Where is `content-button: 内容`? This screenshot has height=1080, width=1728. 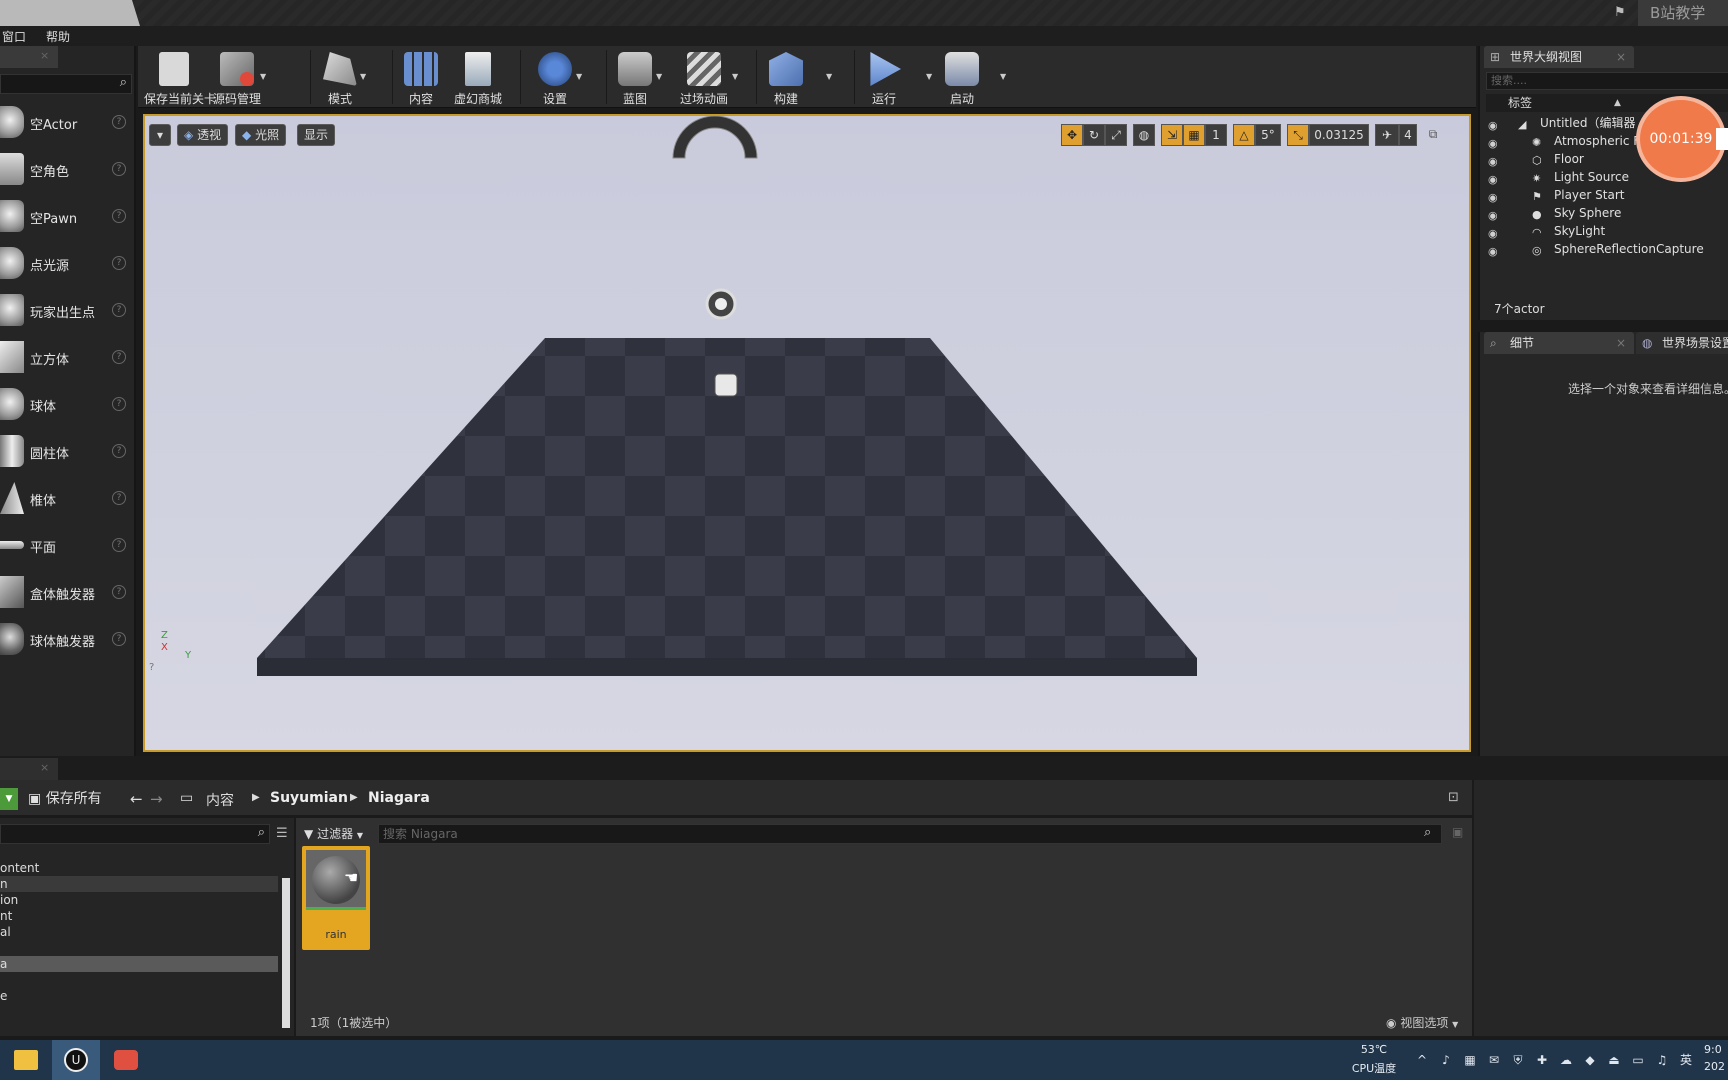
content-button: 内容 is located at coordinates (421, 77).